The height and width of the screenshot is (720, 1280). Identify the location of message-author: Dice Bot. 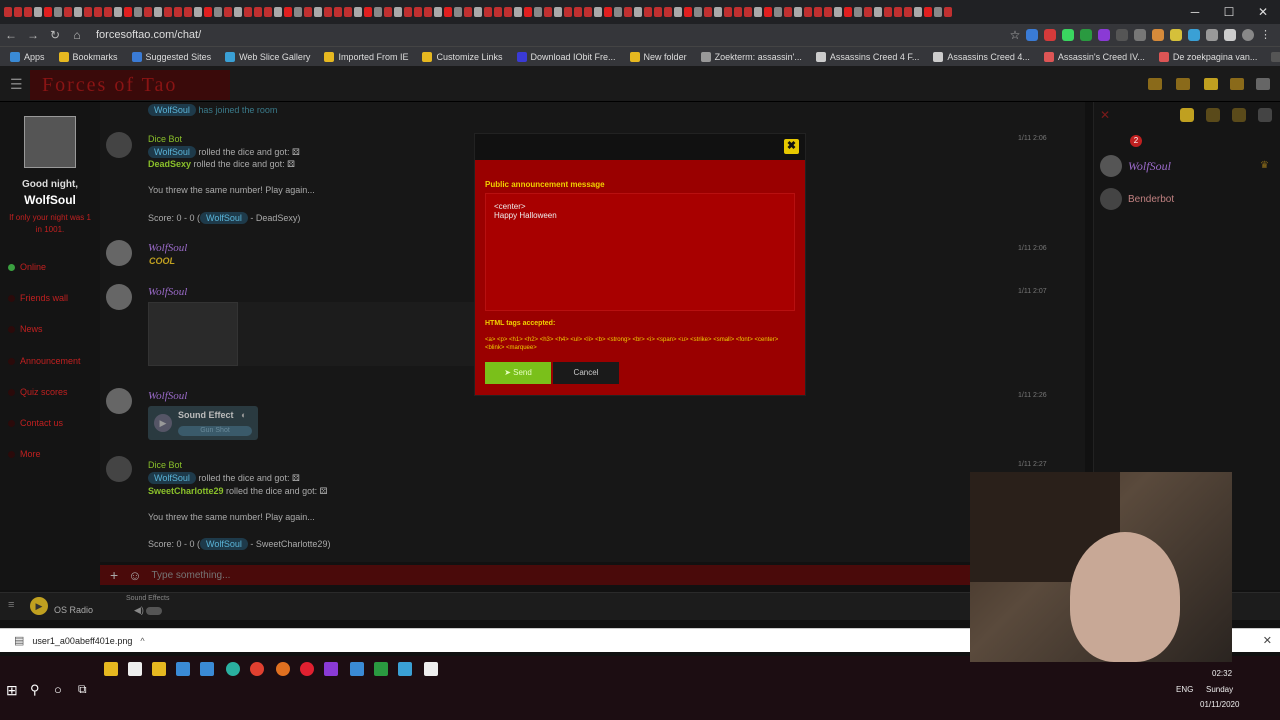
(165, 465).